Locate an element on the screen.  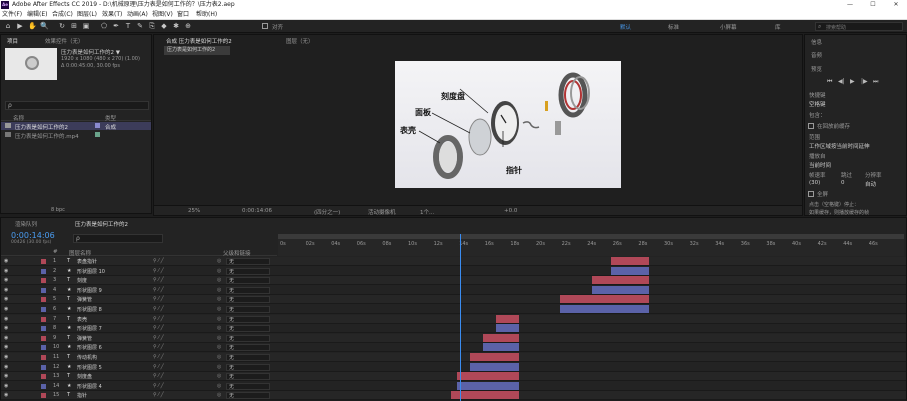
layer-row: ◉ 9 T 弹簧管 ⚲ ⁄ ╱ ◎ 无 is located at coordinates (453, 338).